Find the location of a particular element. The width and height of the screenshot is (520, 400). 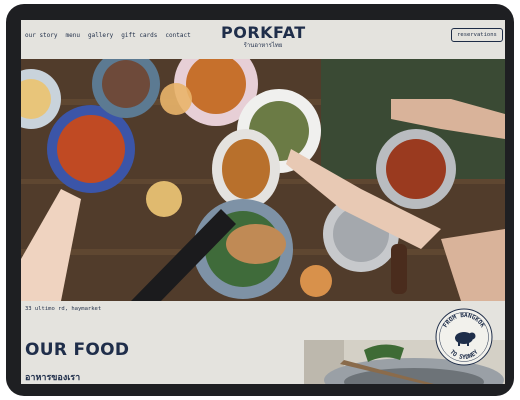

logo-thai-subtitle: ร้านอาหารไทย is located at coordinates (263, 46).